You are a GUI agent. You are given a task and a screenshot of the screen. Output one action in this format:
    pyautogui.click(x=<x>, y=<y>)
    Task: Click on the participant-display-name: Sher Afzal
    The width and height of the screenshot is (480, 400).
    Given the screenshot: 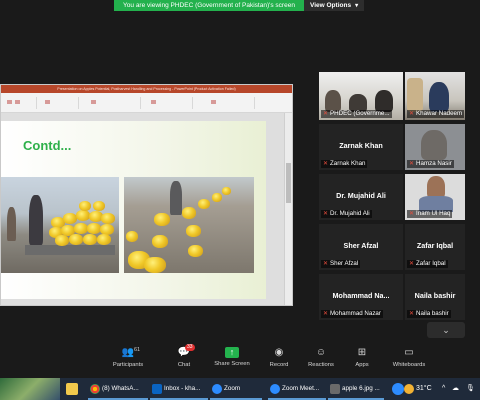 What is the action you would take?
    pyautogui.click(x=361, y=245)
    